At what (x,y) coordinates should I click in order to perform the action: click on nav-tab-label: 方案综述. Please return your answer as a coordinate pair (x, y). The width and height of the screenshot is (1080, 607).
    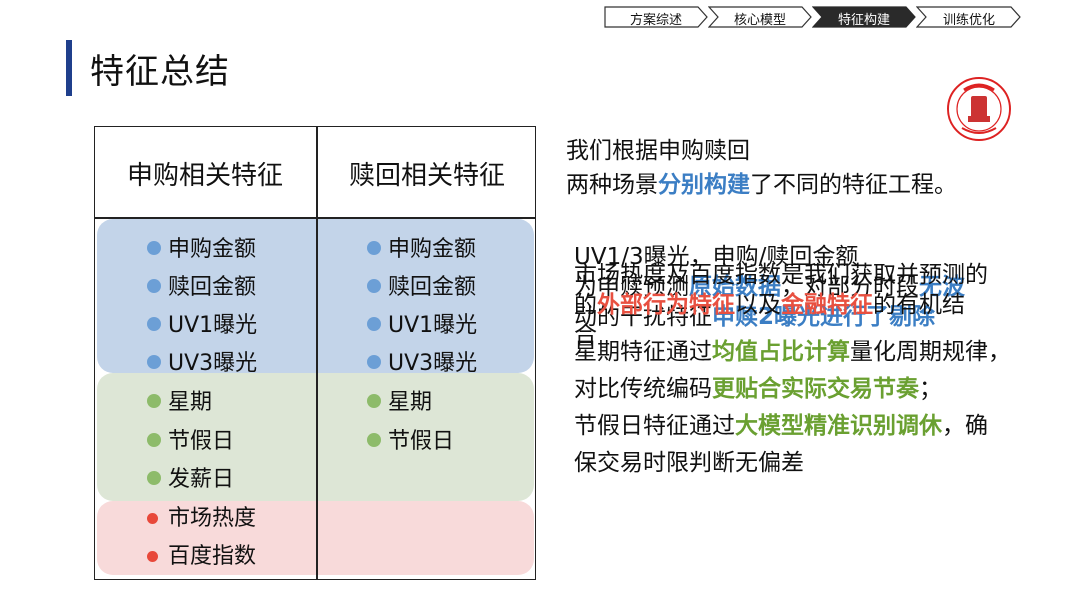
    Looking at the image, I should click on (655, 20).